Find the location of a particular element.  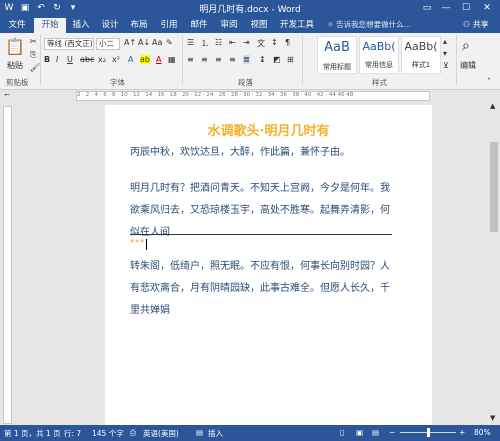

line-number: 行: 7 is located at coordinates (72, 433).